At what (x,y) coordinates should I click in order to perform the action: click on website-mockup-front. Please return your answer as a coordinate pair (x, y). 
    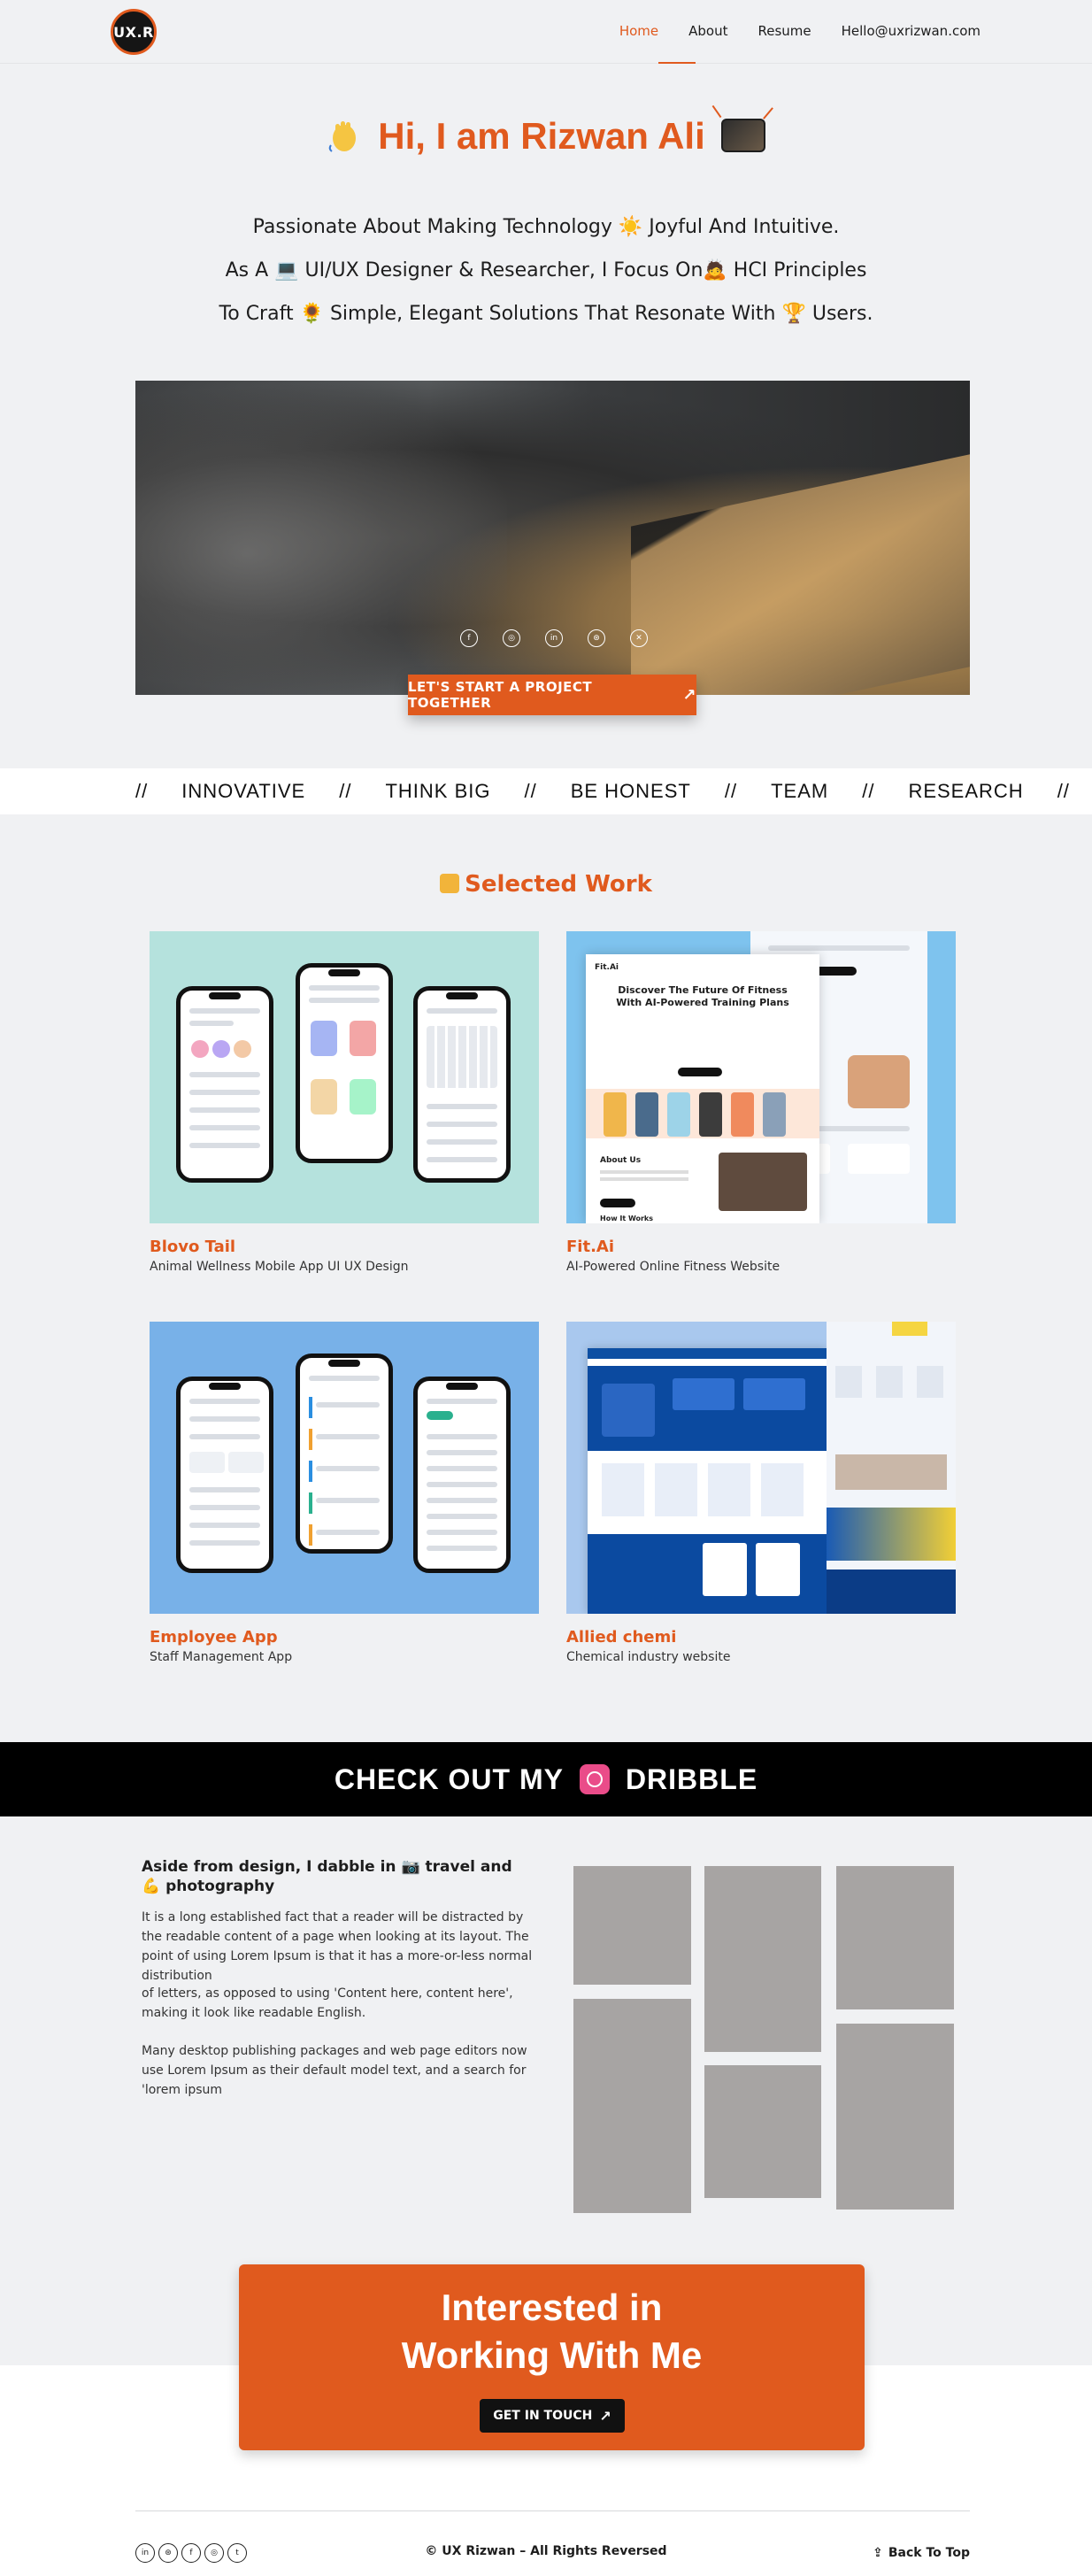
    Looking at the image, I should click on (707, 1481).